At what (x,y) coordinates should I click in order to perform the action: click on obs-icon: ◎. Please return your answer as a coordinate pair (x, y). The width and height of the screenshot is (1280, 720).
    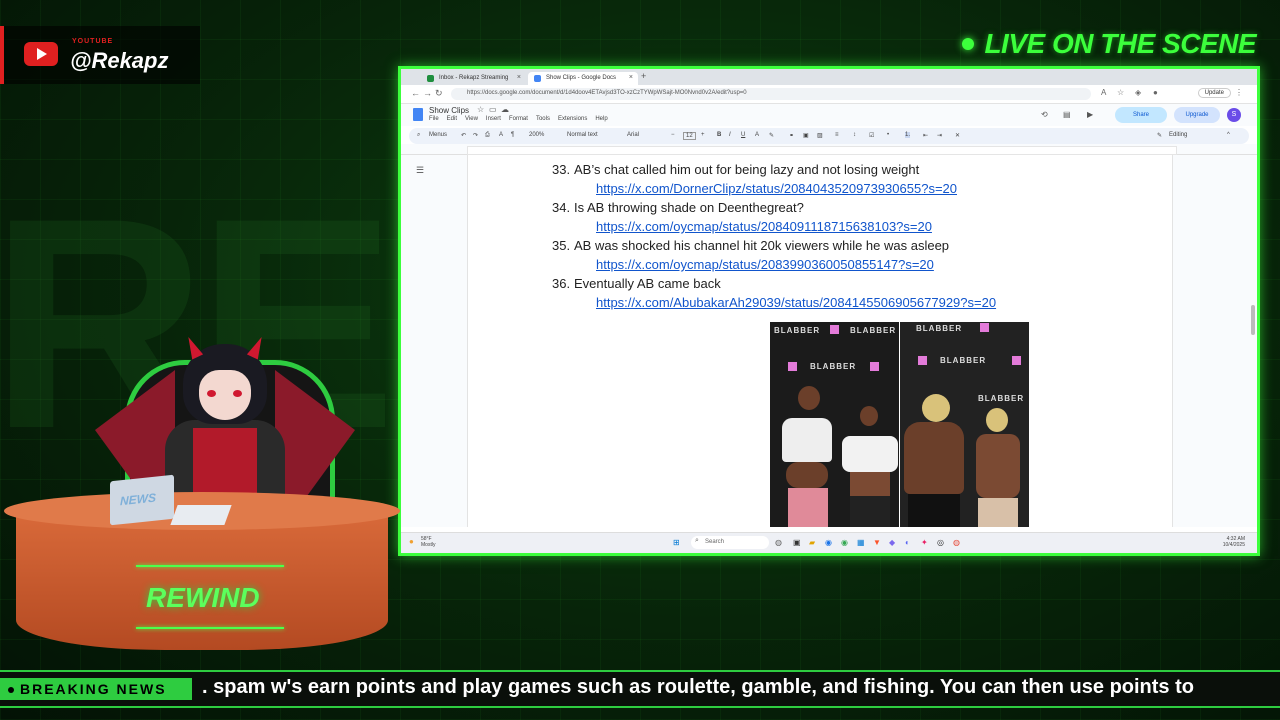
    Looking at the image, I should click on (940, 542).